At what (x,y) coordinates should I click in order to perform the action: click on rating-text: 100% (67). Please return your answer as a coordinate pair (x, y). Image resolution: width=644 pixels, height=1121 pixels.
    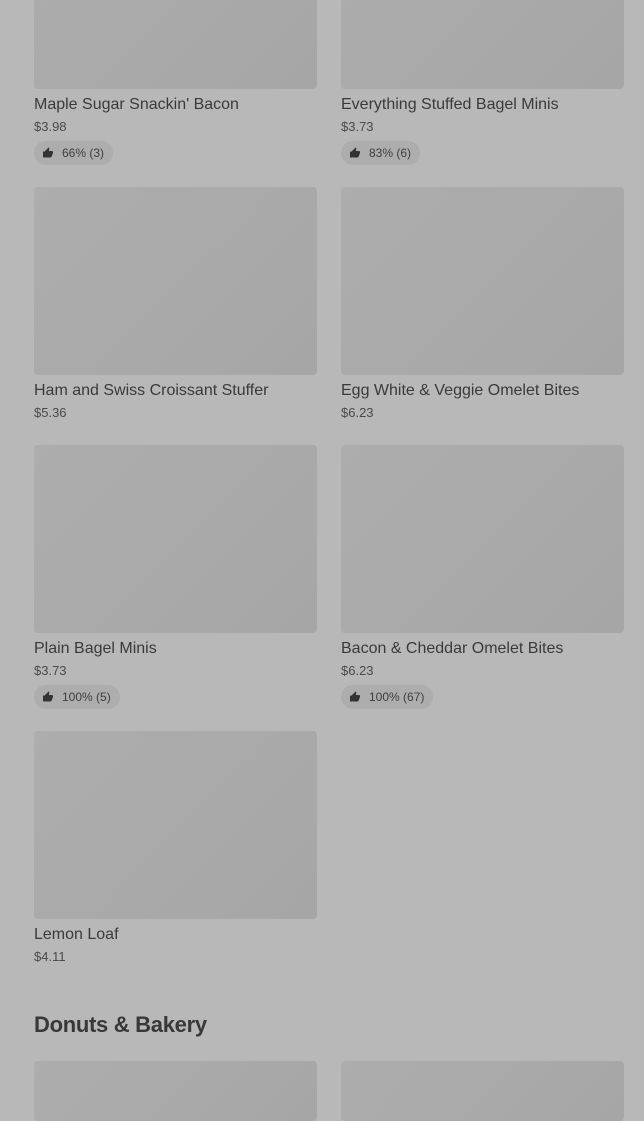
    Looking at the image, I should click on (397, 697).